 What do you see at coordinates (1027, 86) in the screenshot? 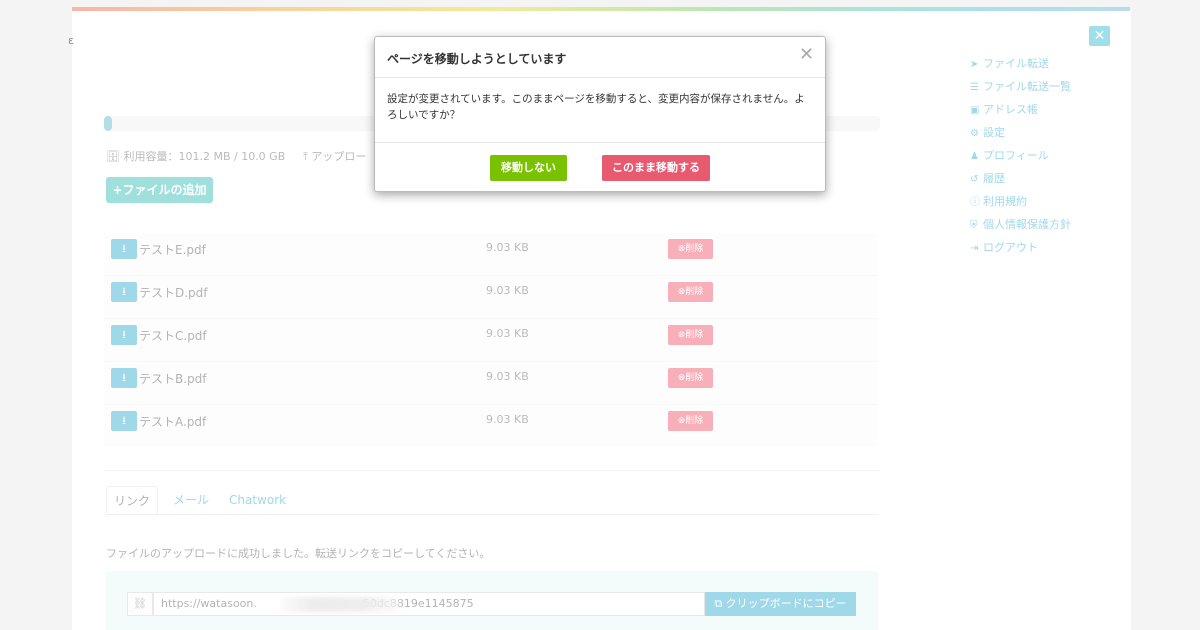
I see `sidebar-item-label: ファイル転送一覧` at bounding box center [1027, 86].